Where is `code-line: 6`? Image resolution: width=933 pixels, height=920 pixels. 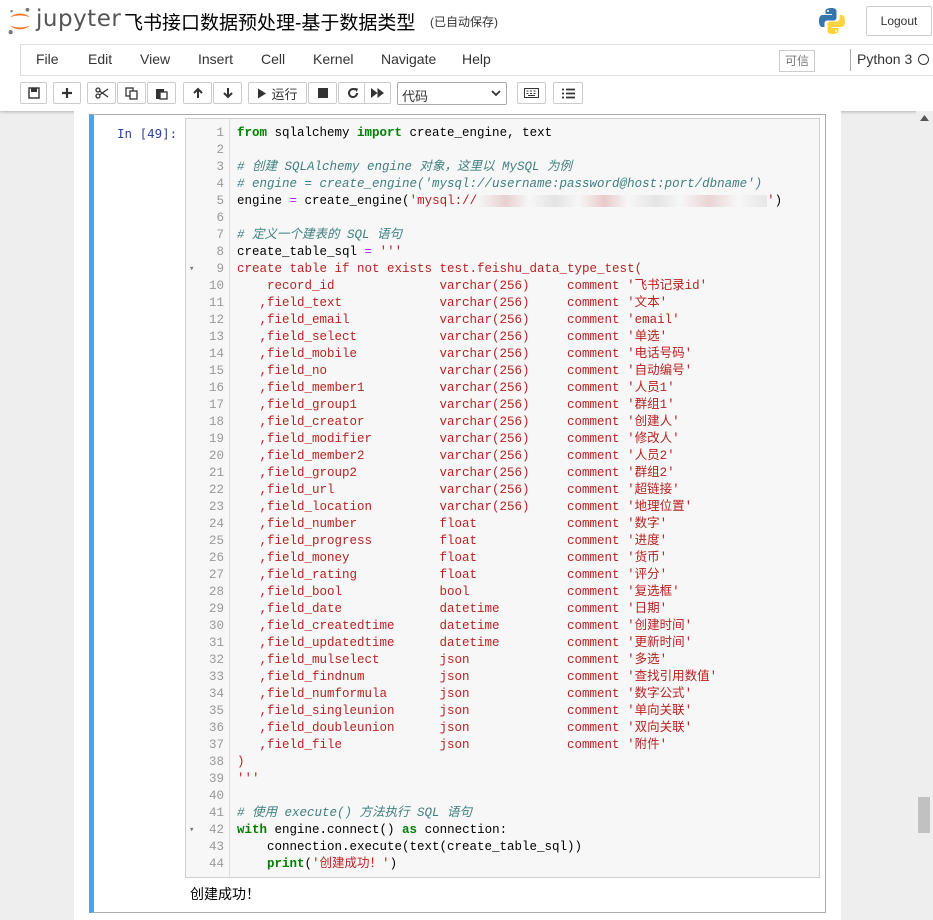
code-line: 6 is located at coordinates (501, 218).